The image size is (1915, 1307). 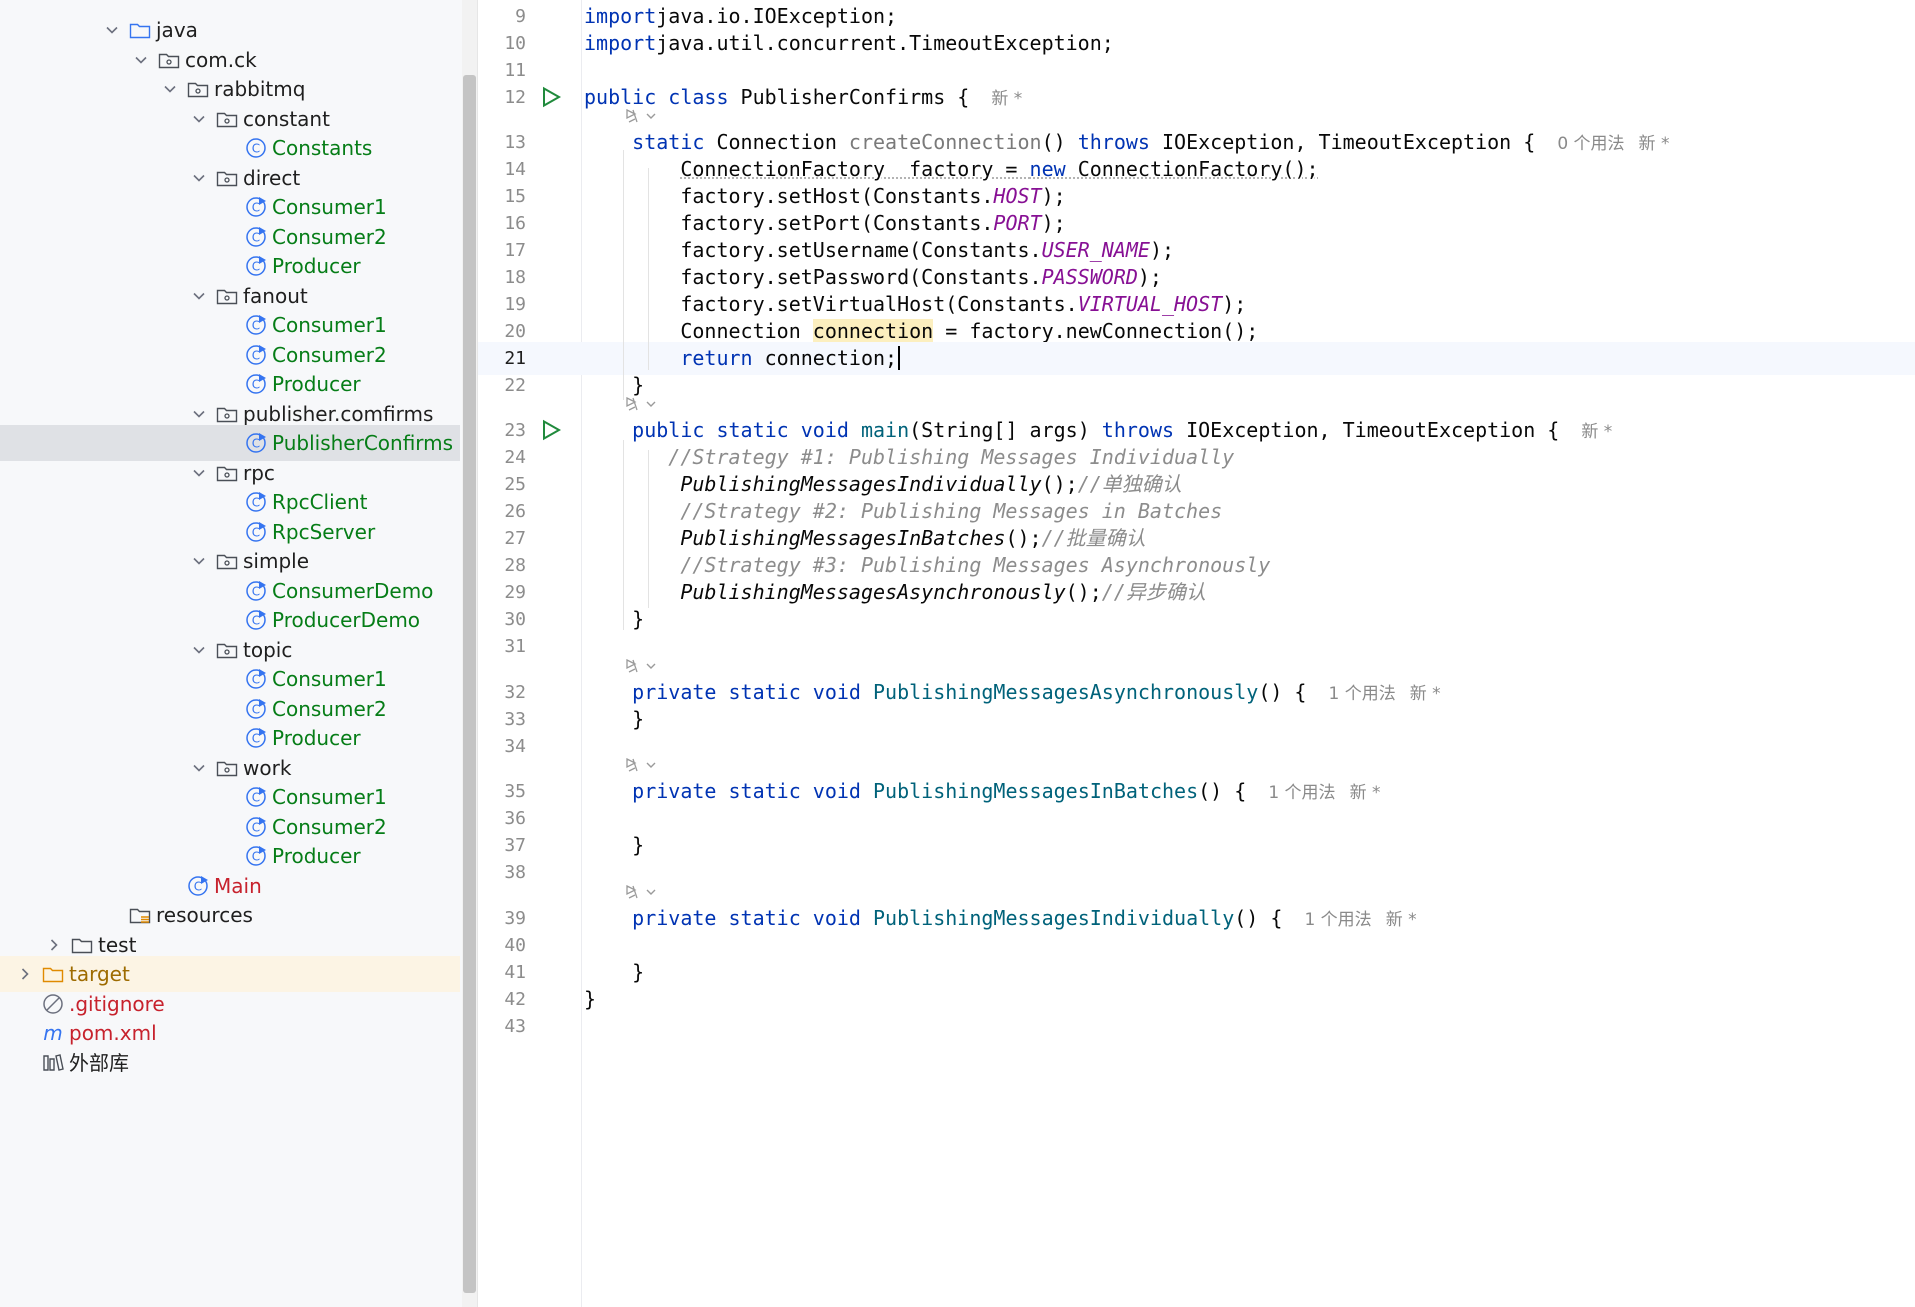 What do you see at coordinates (1153, 592) in the screenshot?
I see `code-token: //异步确认` at bounding box center [1153, 592].